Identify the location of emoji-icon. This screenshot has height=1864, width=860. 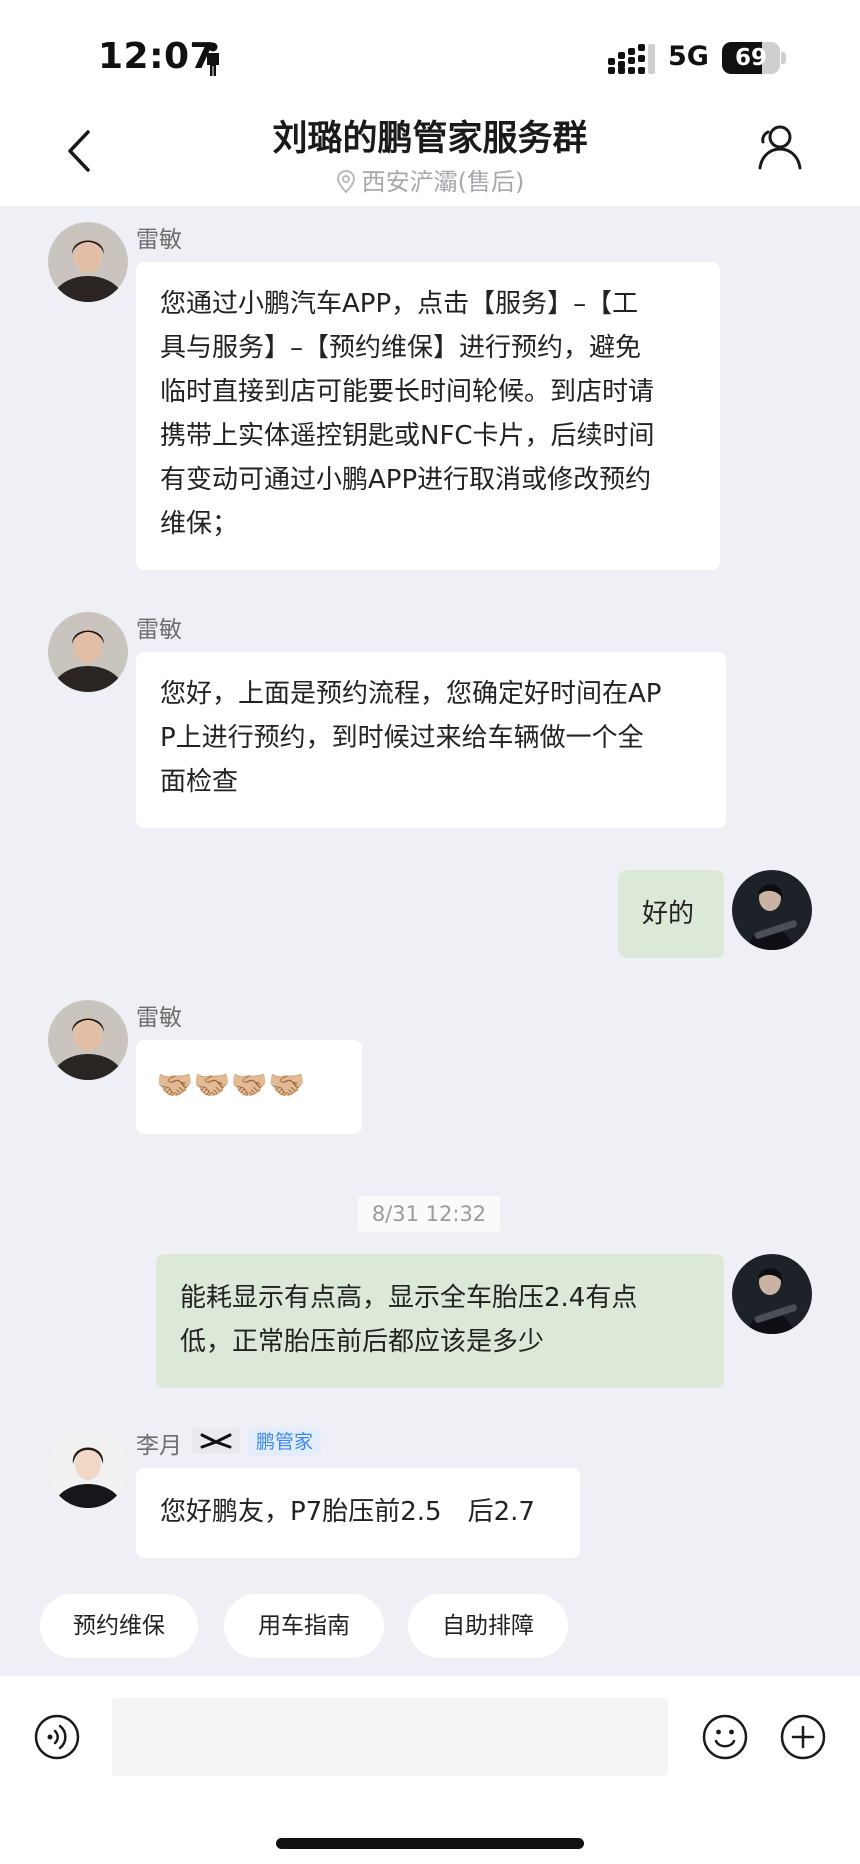
(725, 1737).